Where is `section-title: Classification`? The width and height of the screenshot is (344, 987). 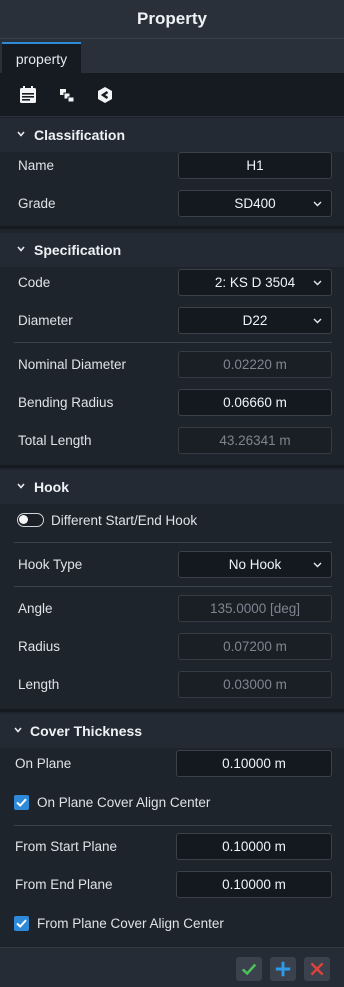
section-title: Classification is located at coordinates (80, 135).